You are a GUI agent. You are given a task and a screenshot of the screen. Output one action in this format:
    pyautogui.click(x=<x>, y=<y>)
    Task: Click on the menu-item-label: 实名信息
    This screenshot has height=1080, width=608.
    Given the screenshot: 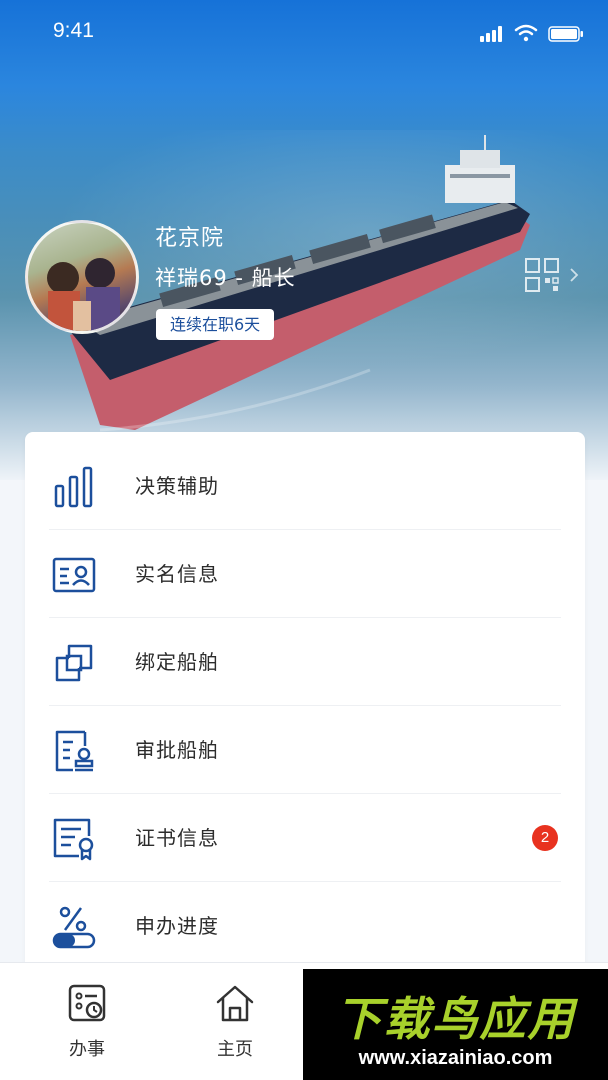 What is the action you would take?
    pyautogui.click(x=177, y=574)
    